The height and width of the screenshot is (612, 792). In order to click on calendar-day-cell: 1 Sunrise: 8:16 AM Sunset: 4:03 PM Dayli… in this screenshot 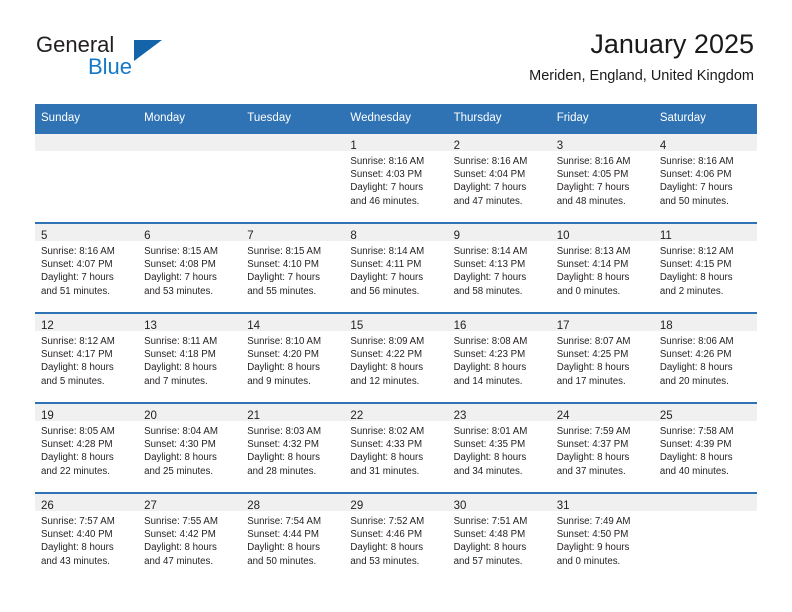, I will do `click(396, 177)`.